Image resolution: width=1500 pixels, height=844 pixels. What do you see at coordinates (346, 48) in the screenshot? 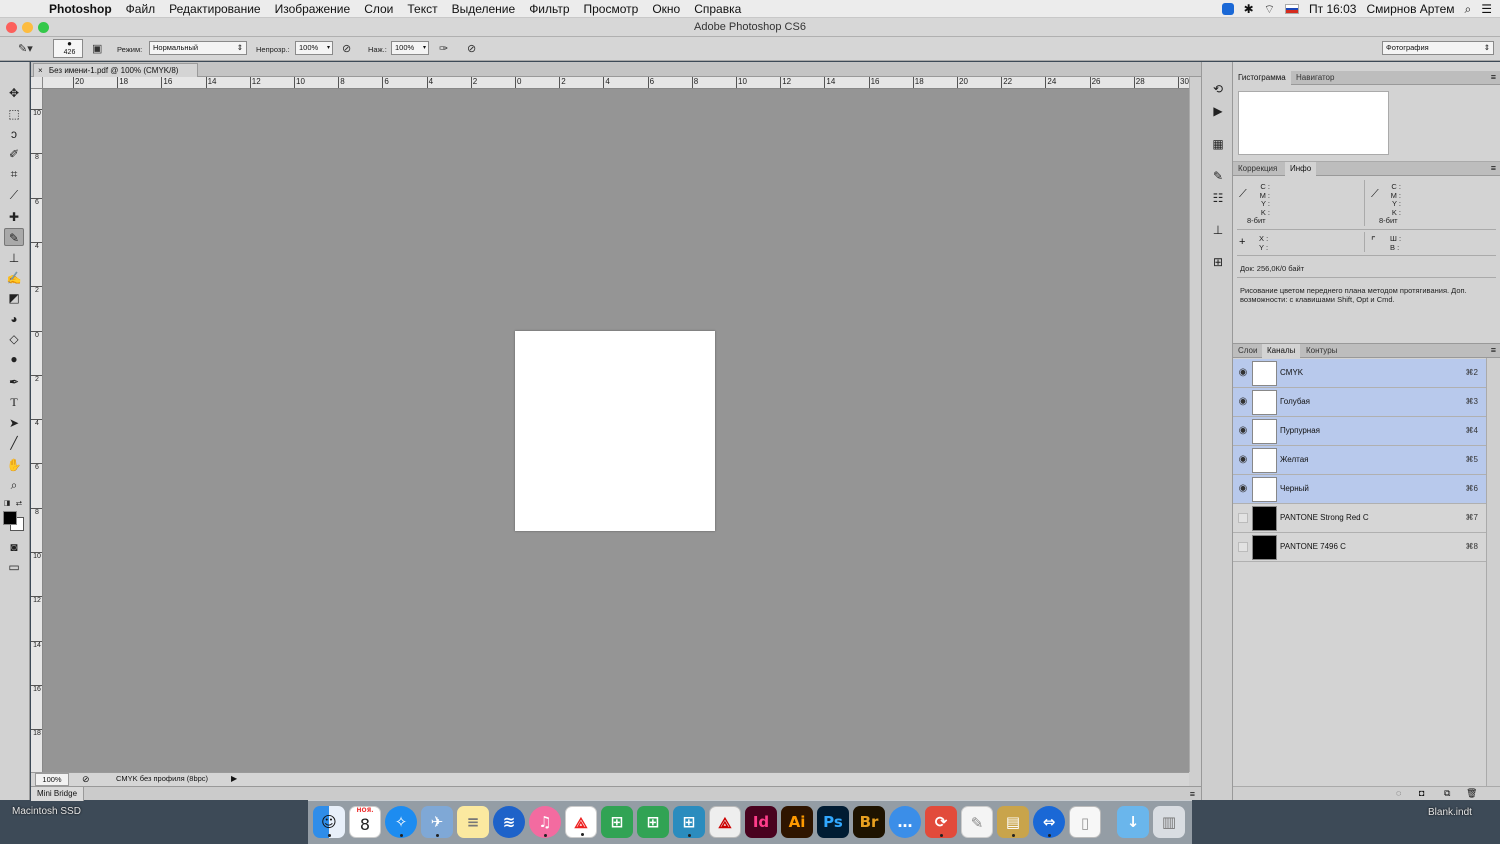
I see `pressure-opacity-icon: ⊘` at bounding box center [346, 48].